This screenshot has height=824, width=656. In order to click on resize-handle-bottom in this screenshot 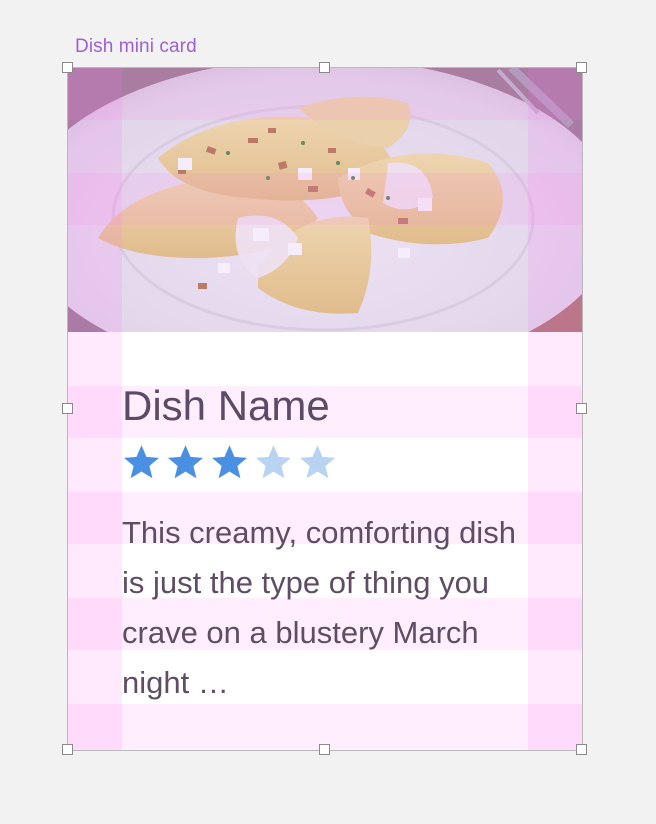, I will do `click(324, 749)`.